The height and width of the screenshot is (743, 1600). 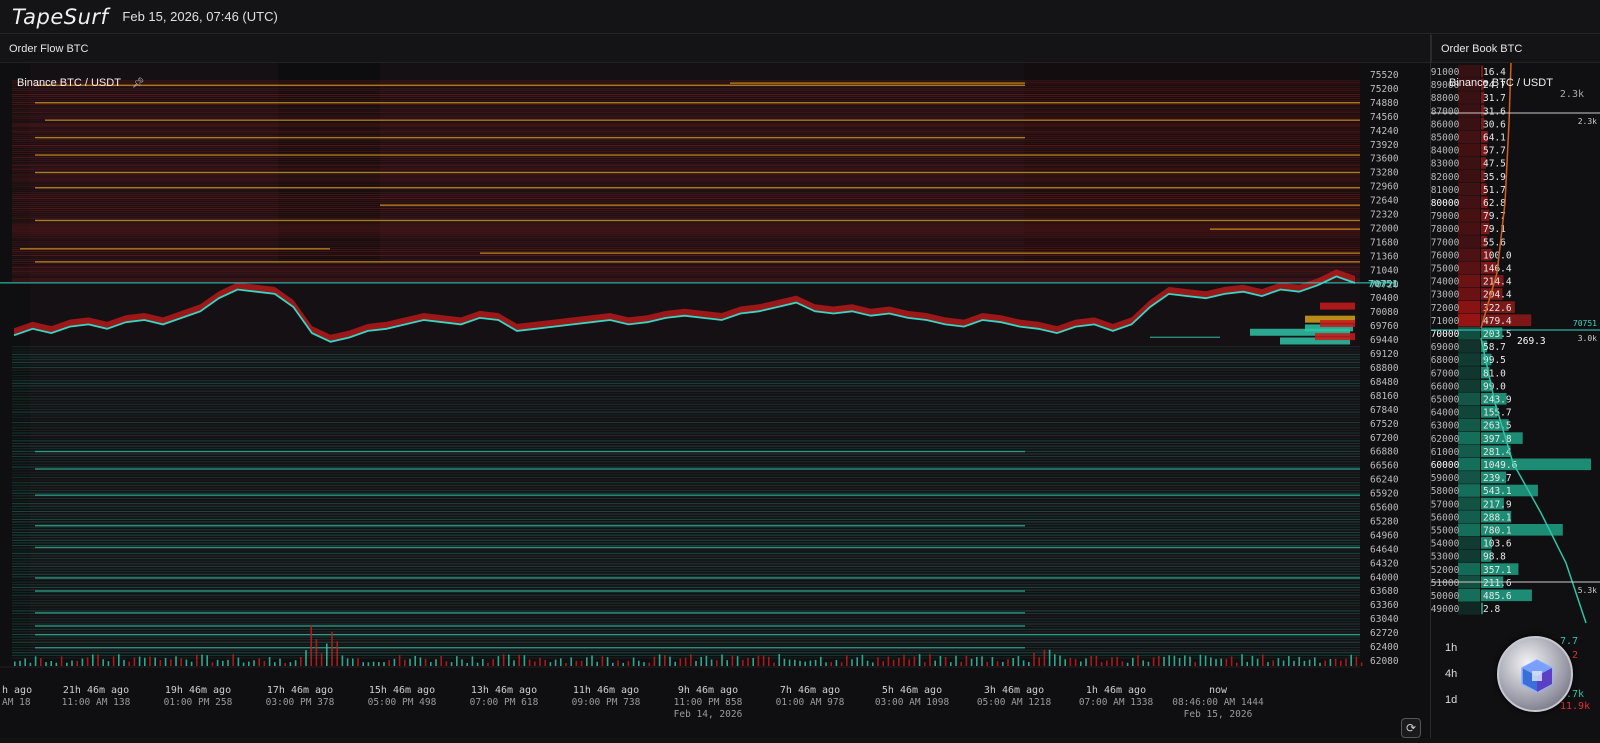 What do you see at coordinates (1445, 426) in the screenshot?
I see `ladder-price: 63000` at bounding box center [1445, 426].